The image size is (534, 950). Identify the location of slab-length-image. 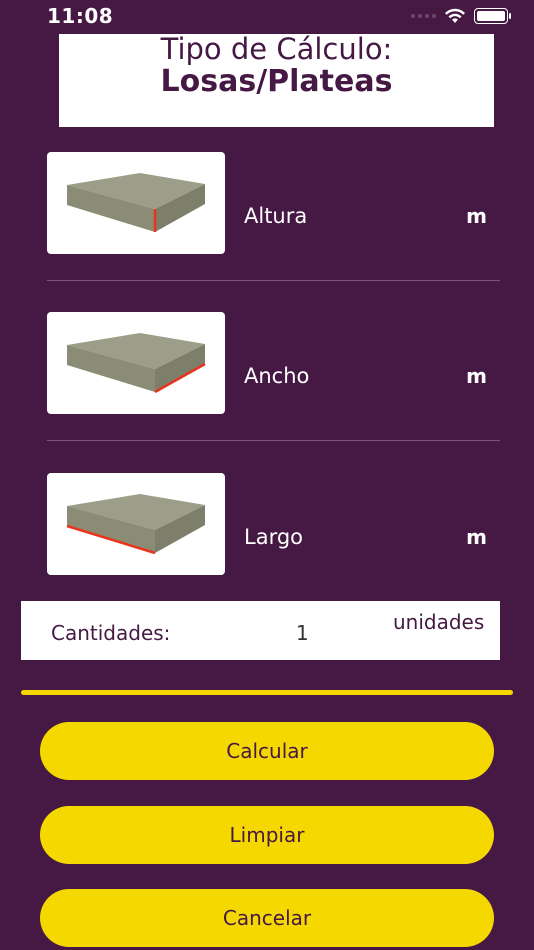
(136, 524).